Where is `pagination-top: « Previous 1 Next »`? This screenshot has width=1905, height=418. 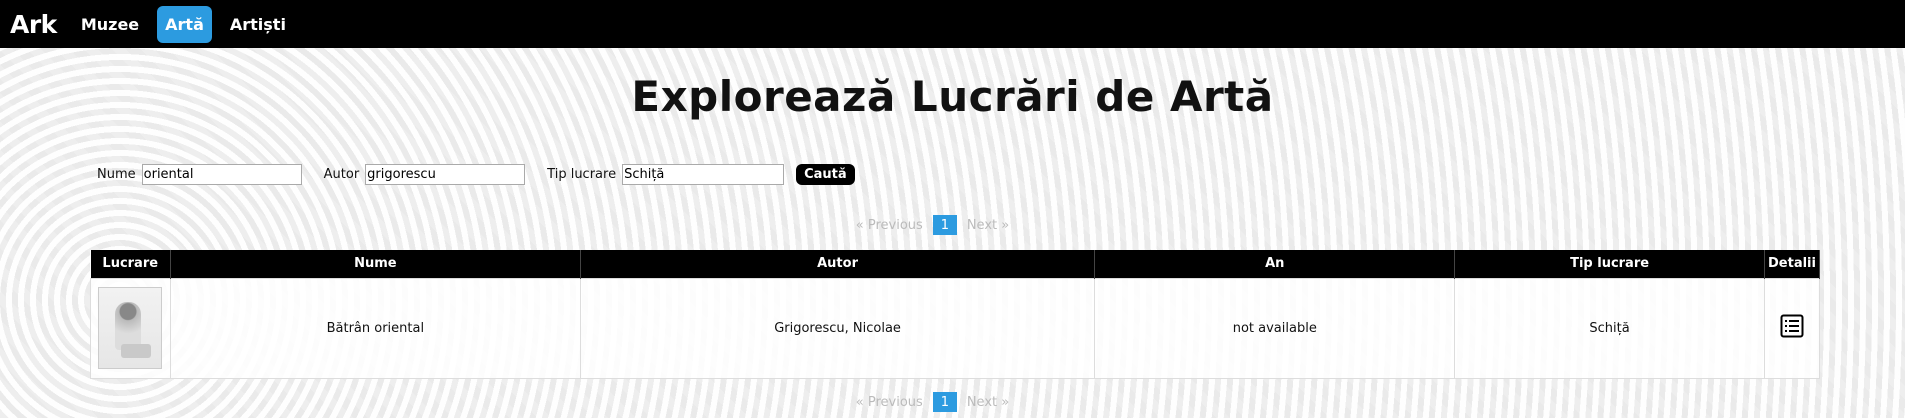 pagination-top: « Previous 1 Next » is located at coordinates (952, 225).